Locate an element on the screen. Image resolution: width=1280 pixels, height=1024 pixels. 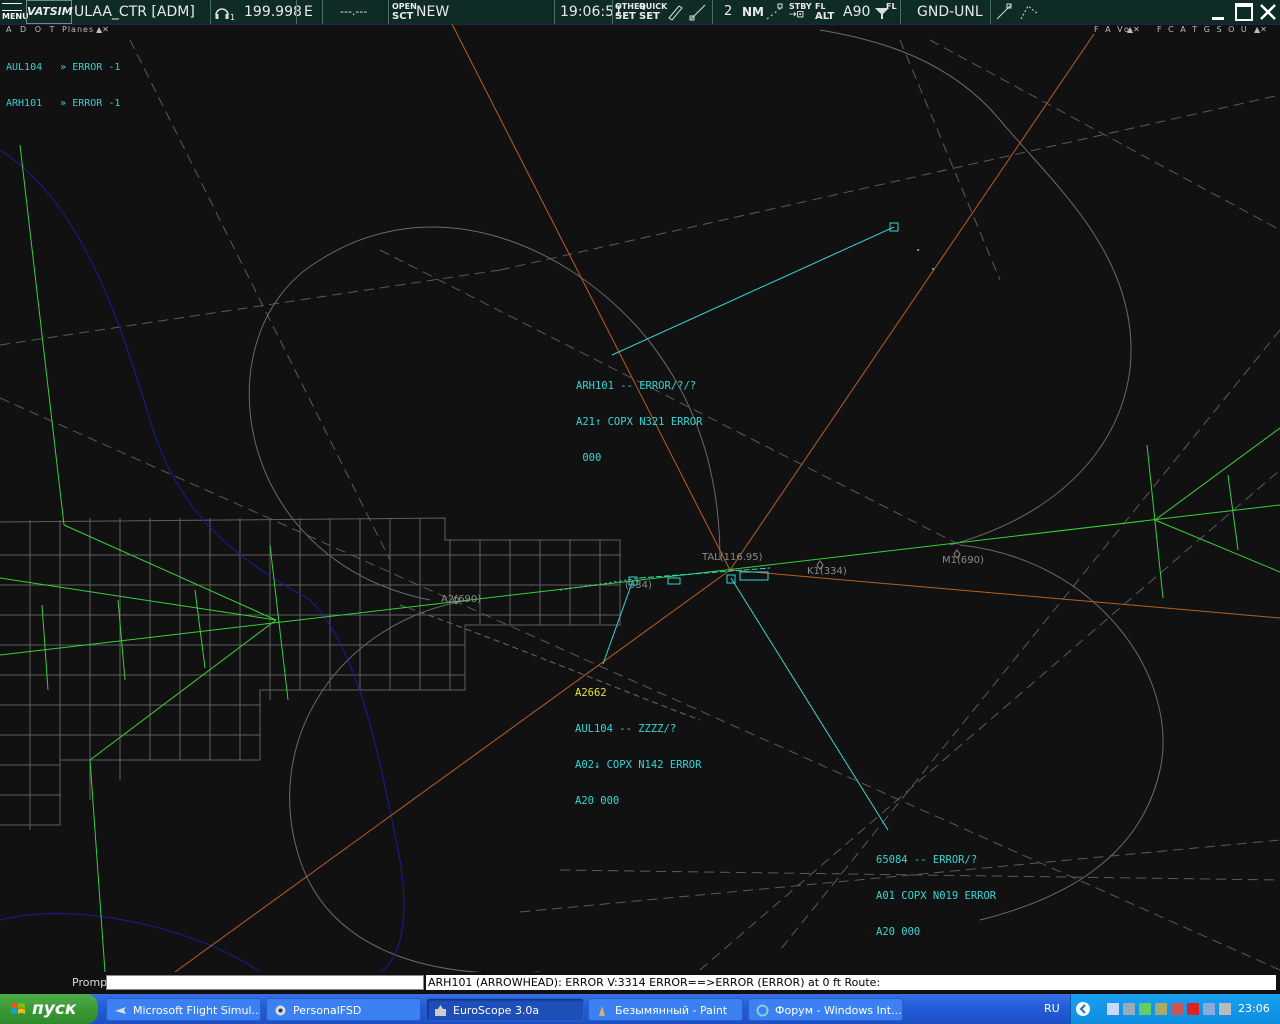
taskbar-clock: 23:06 is located at coordinates (1254, 1008).